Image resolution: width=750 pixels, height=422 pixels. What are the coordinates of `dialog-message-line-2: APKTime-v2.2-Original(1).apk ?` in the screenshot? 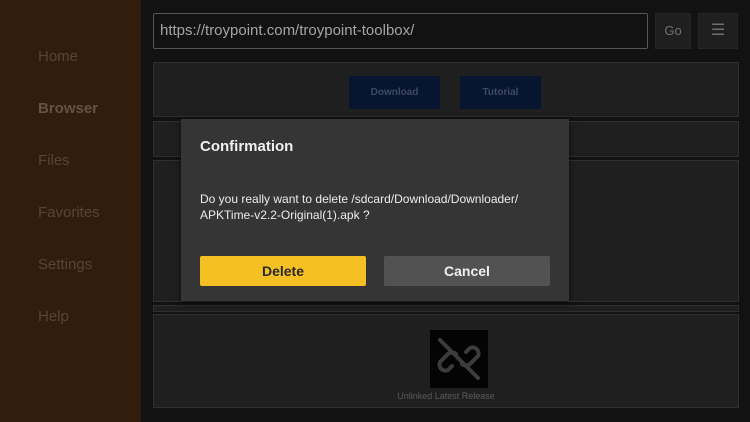 It's located at (285, 215).